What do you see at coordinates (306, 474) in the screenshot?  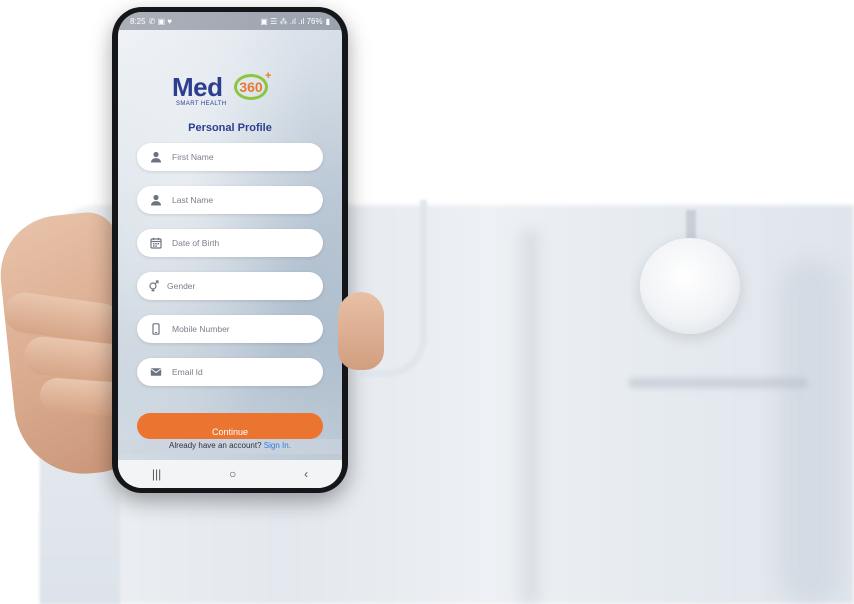 I see `back-button: ‹` at bounding box center [306, 474].